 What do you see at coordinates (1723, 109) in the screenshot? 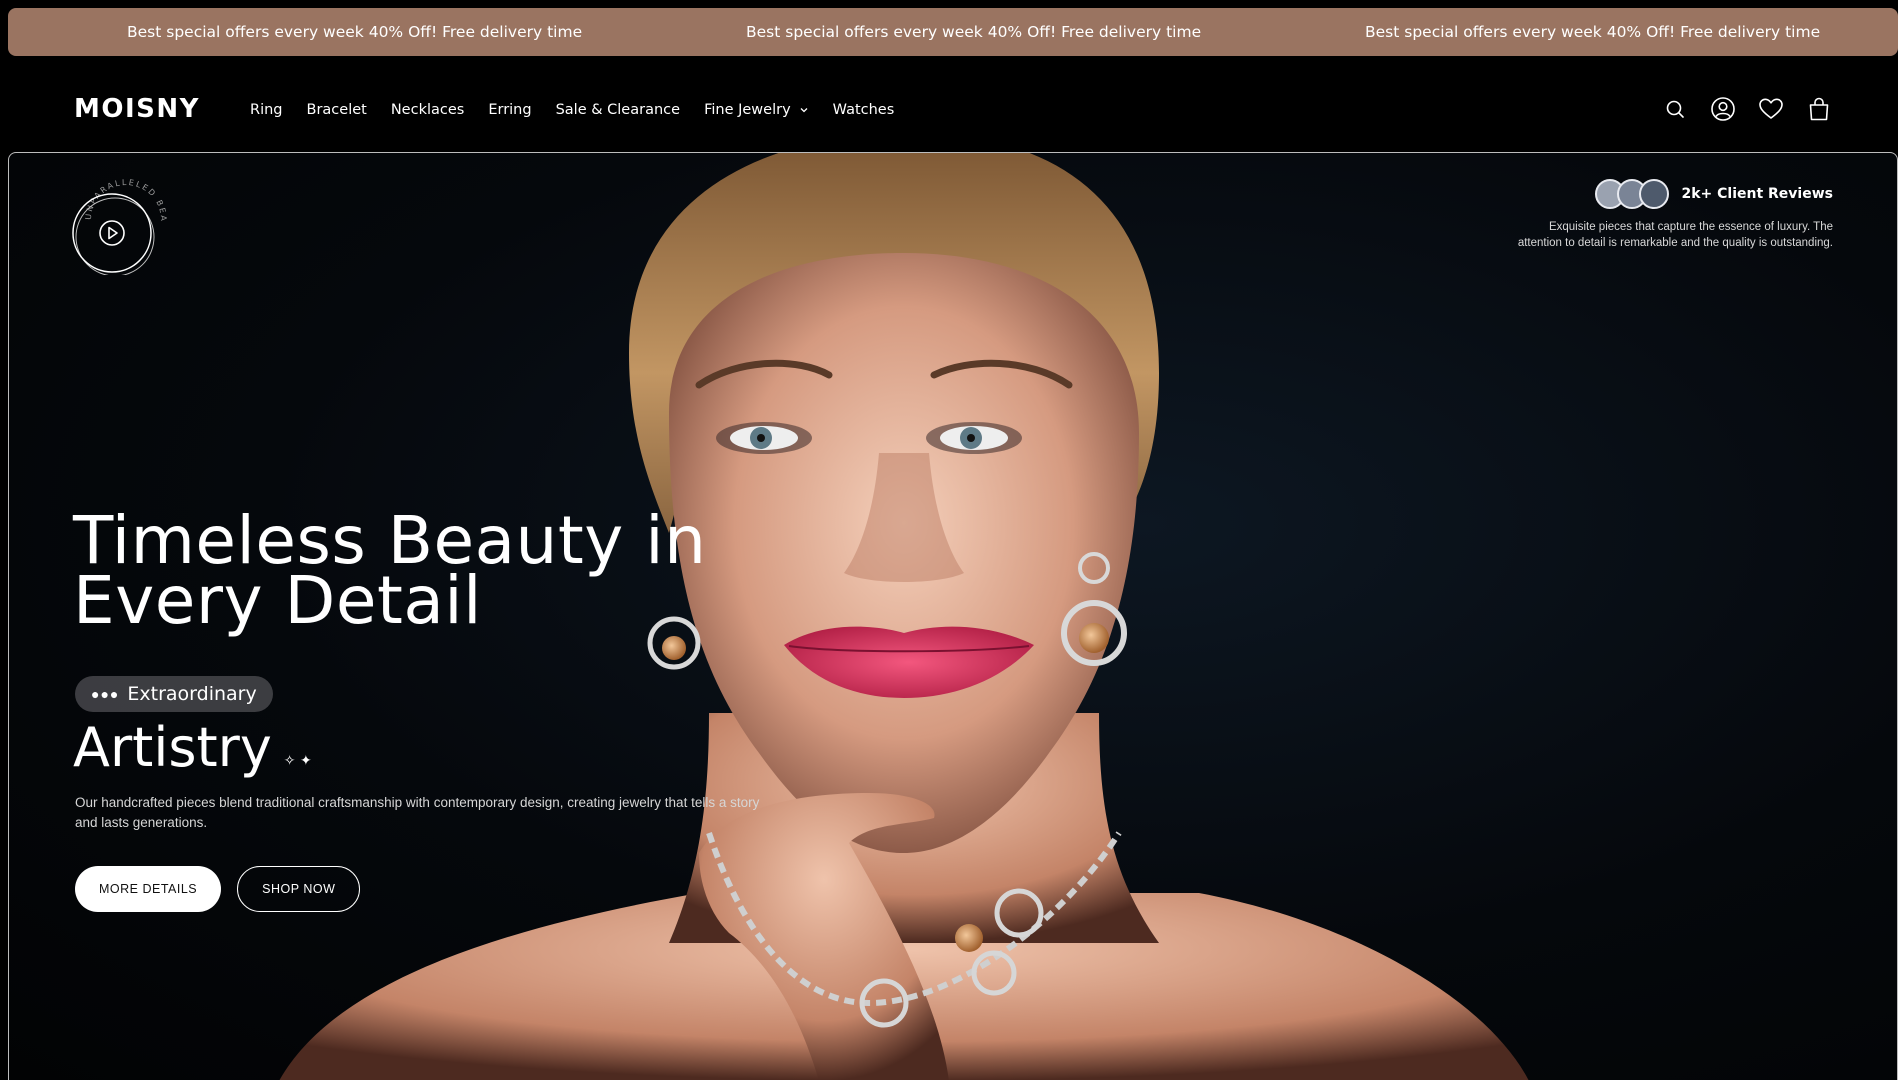
I see `account-icon` at bounding box center [1723, 109].